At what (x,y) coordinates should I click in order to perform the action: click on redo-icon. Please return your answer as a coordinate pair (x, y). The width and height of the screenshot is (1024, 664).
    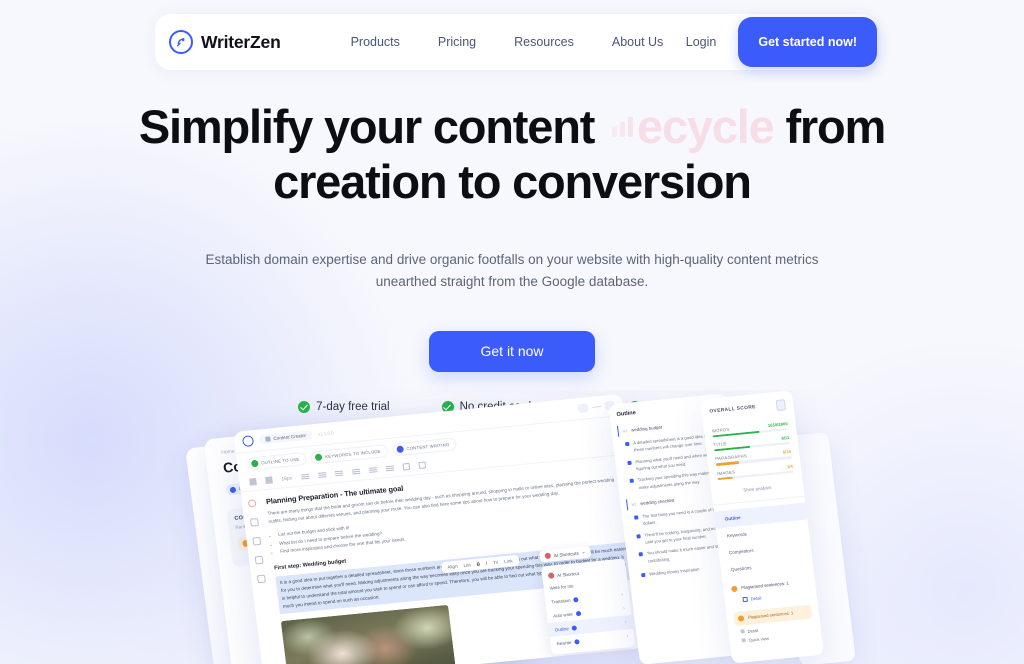
    Looking at the image, I should click on (269, 480).